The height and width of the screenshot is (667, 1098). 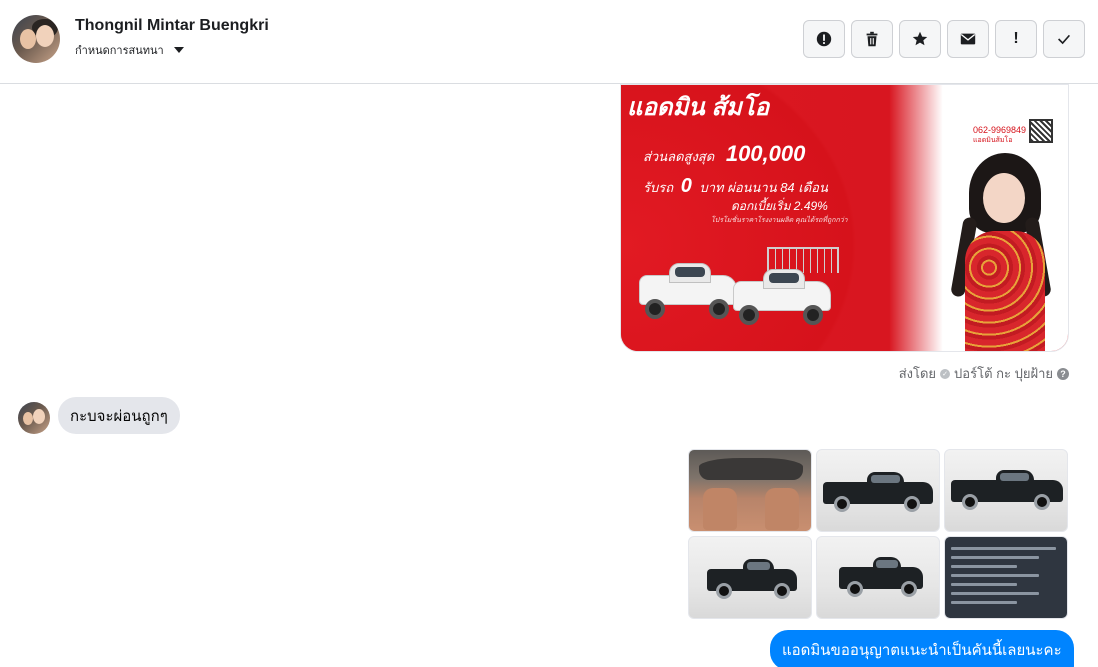 I want to click on promo-title-text: แอดมิน ส้มโอ, so click(x=698, y=107).